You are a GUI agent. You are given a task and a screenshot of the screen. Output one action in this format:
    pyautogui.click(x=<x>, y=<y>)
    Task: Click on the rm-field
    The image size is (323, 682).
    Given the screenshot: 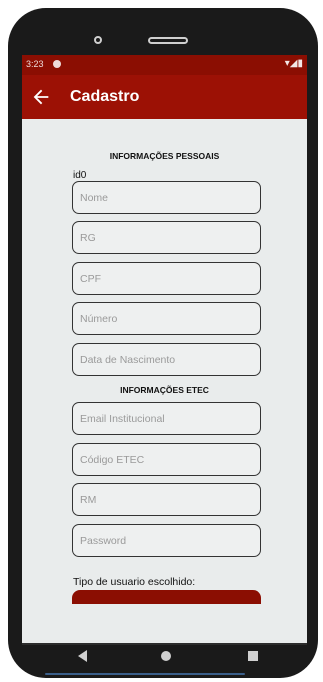 What is the action you would take?
    pyautogui.click(x=166, y=499)
    